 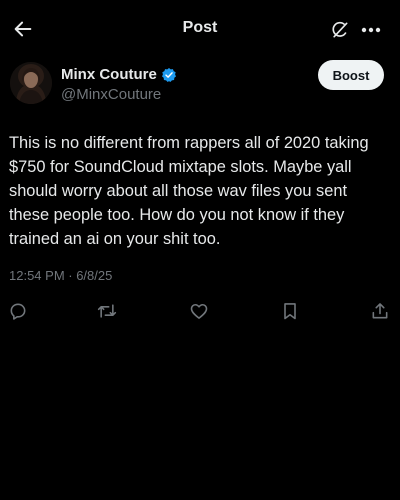 I want to click on grok-button, so click(x=340, y=30).